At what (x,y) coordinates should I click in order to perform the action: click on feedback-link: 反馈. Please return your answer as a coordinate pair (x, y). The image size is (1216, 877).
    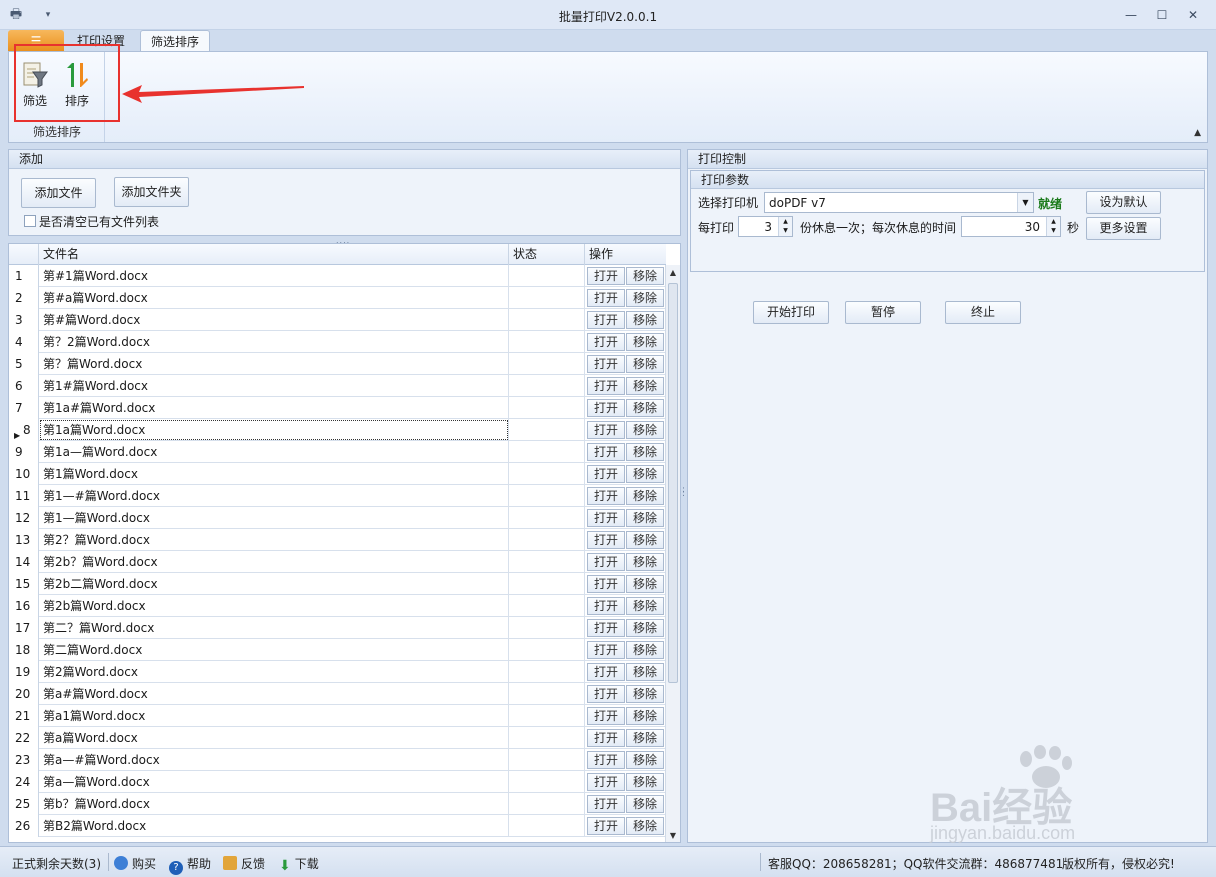
    Looking at the image, I should click on (244, 863).